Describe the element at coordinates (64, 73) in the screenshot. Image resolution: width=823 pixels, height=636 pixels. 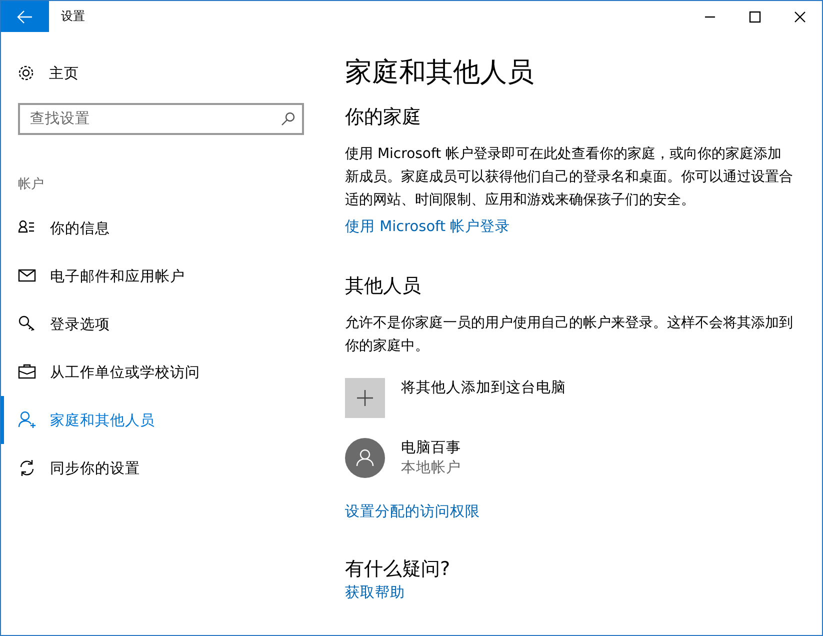
I see `home-link: 主页` at that location.